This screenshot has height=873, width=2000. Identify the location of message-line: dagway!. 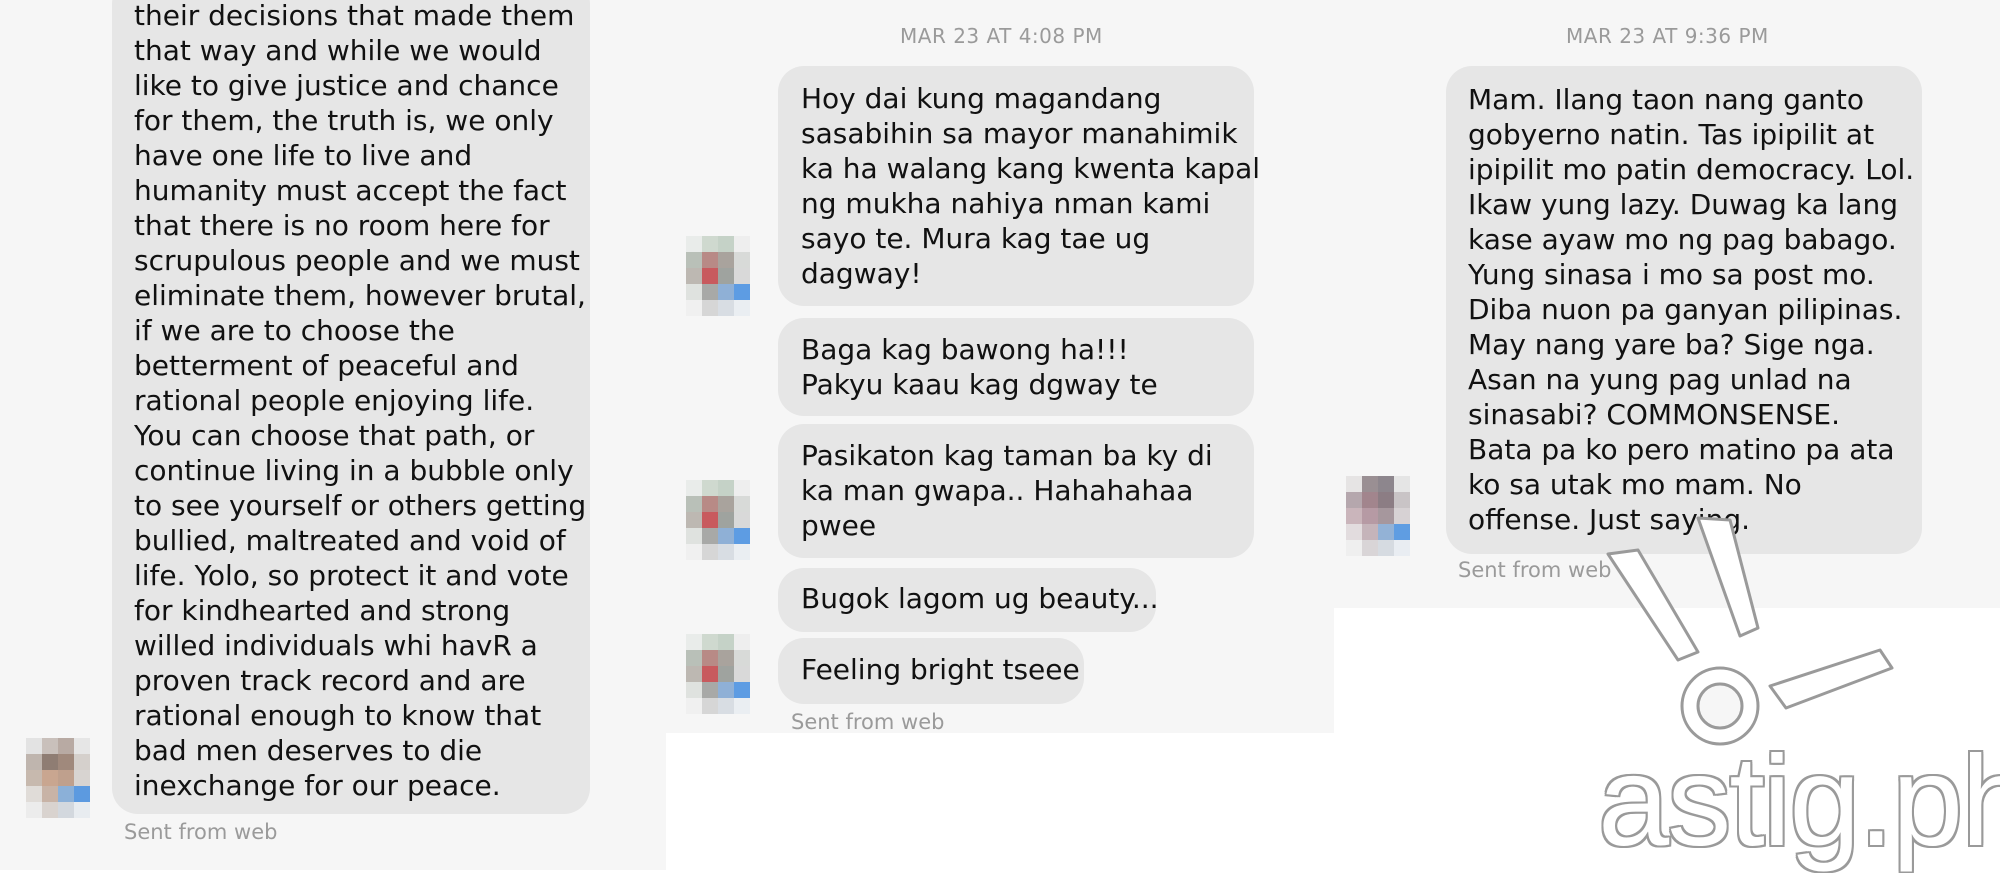
(861, 273).